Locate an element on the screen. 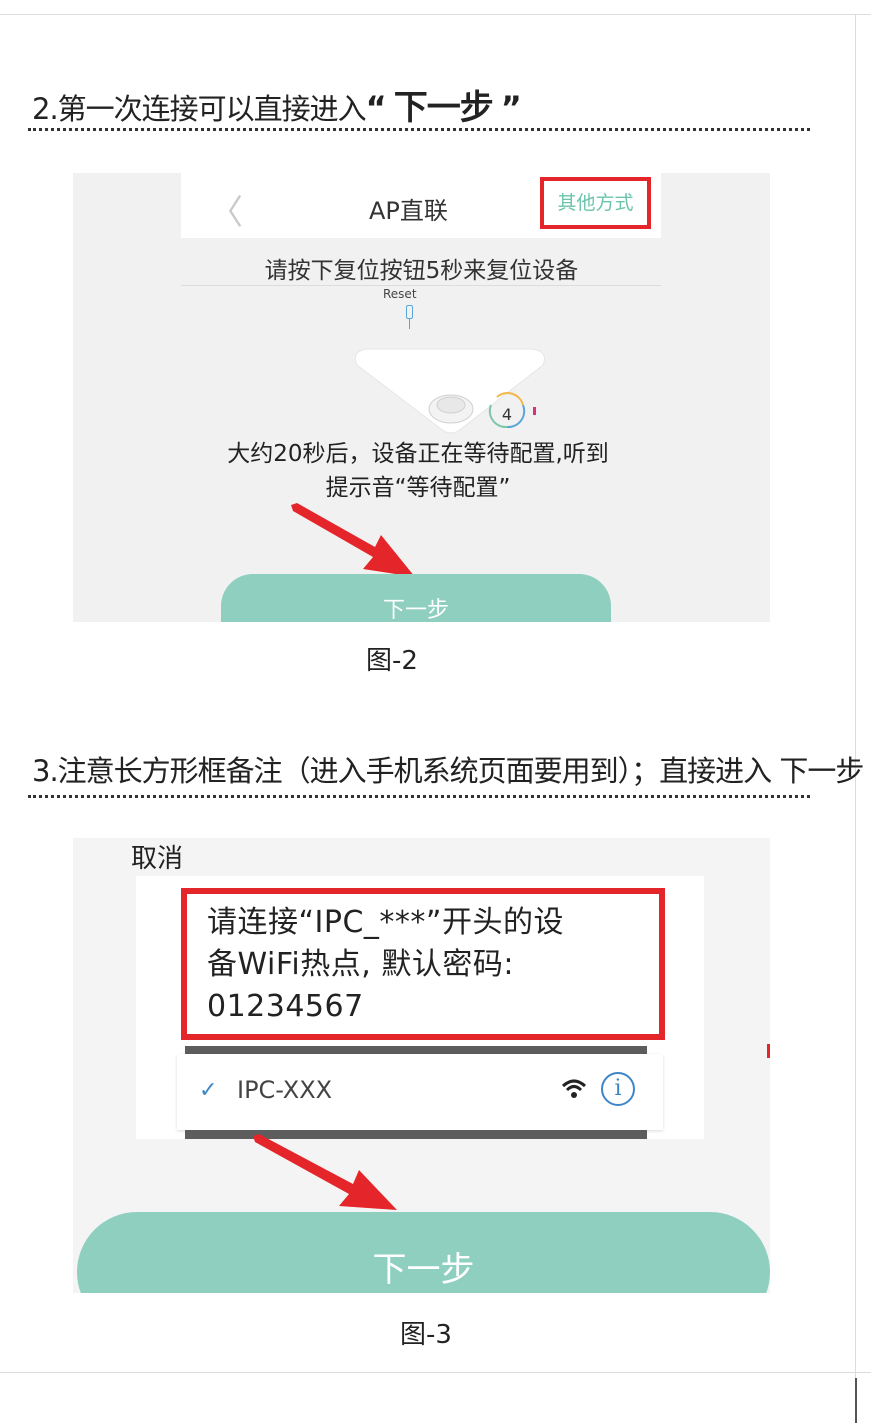 This screenshot has width=871, height=1423. wait-instruction: 大约20秒后，设备正在等待配置,听到 提示音“等待配置” is located at coordinates (418, 471).